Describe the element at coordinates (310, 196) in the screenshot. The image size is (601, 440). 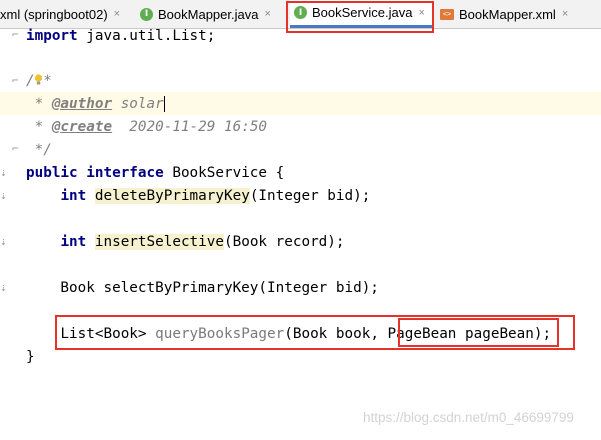
I see `method-params: (Integer bid);` at that location.